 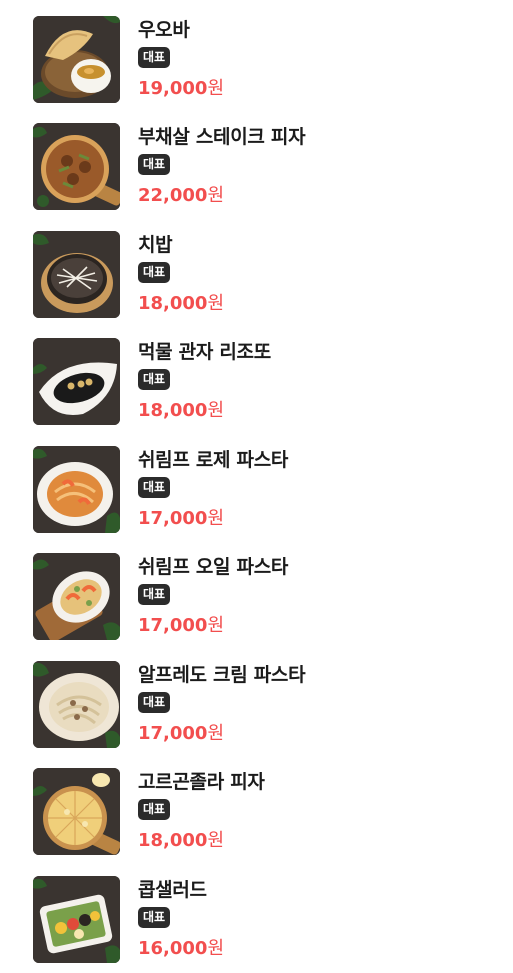 I want to click on menu-item-name: 우오바, so click(x=164, y=30).